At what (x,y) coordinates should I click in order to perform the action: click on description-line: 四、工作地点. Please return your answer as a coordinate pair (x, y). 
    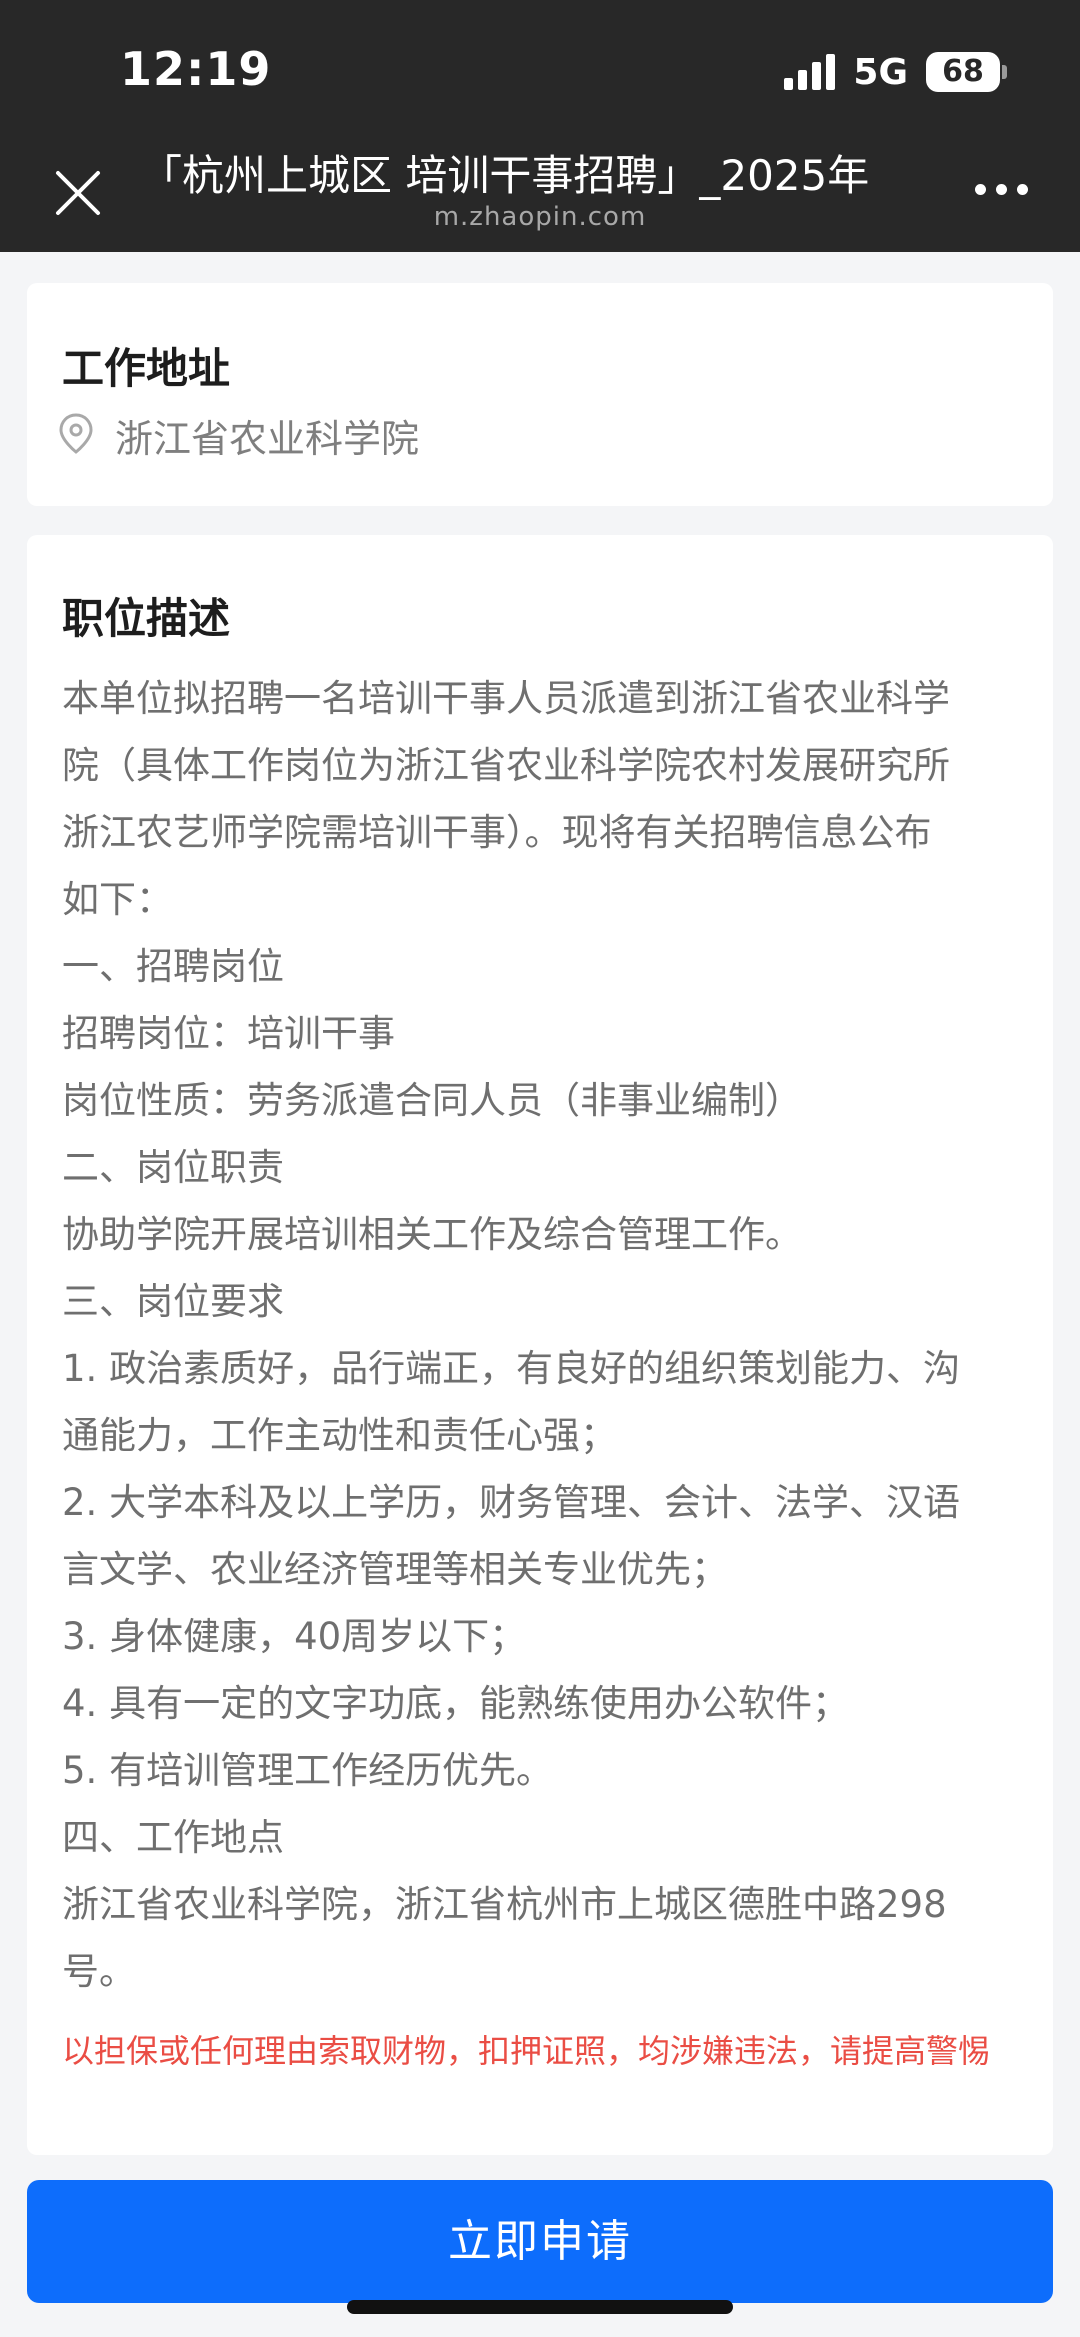
    Looking at the image, I should click on (173, 1837).